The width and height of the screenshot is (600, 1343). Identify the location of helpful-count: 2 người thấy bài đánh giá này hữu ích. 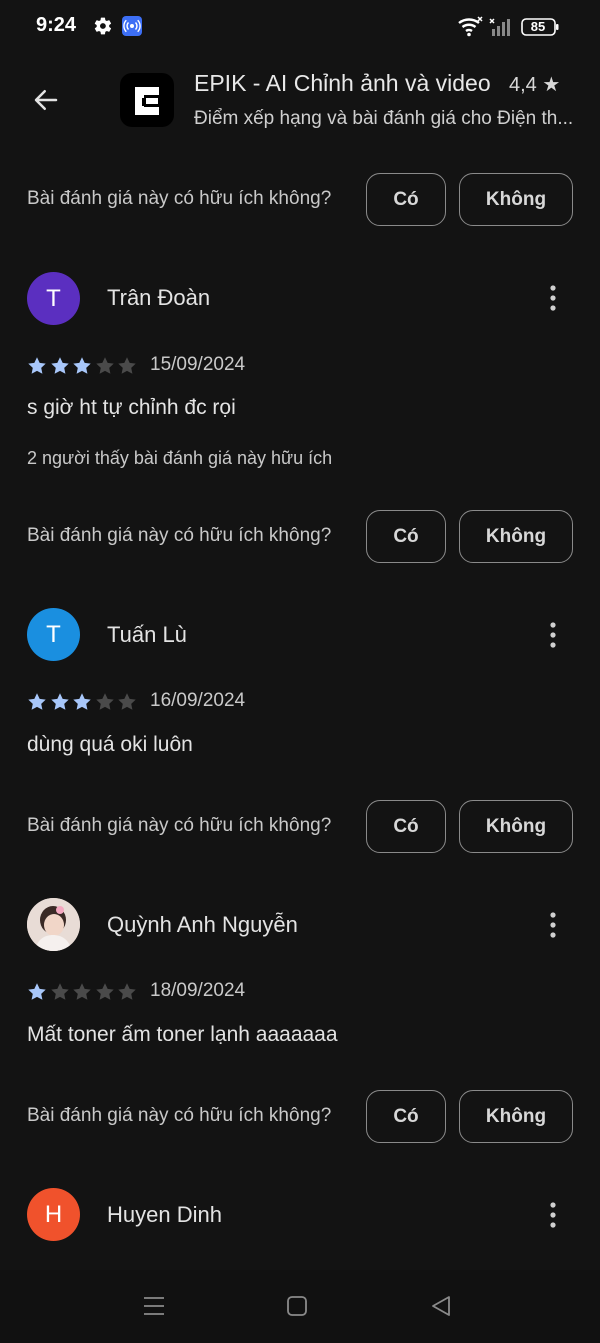
(180, 458).